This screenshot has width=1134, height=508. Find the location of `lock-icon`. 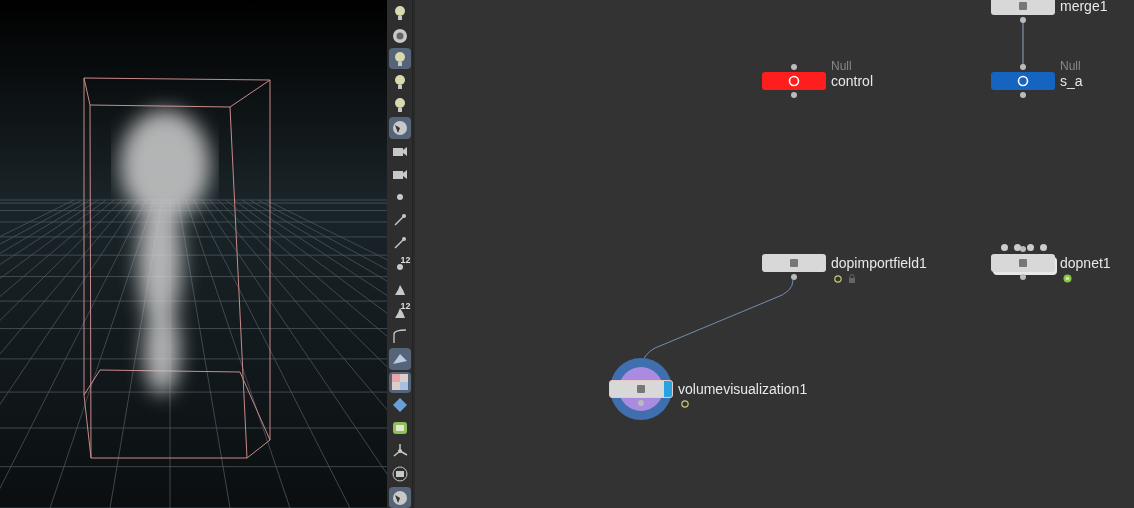

lock-icon is located at coordinates (852, 278).